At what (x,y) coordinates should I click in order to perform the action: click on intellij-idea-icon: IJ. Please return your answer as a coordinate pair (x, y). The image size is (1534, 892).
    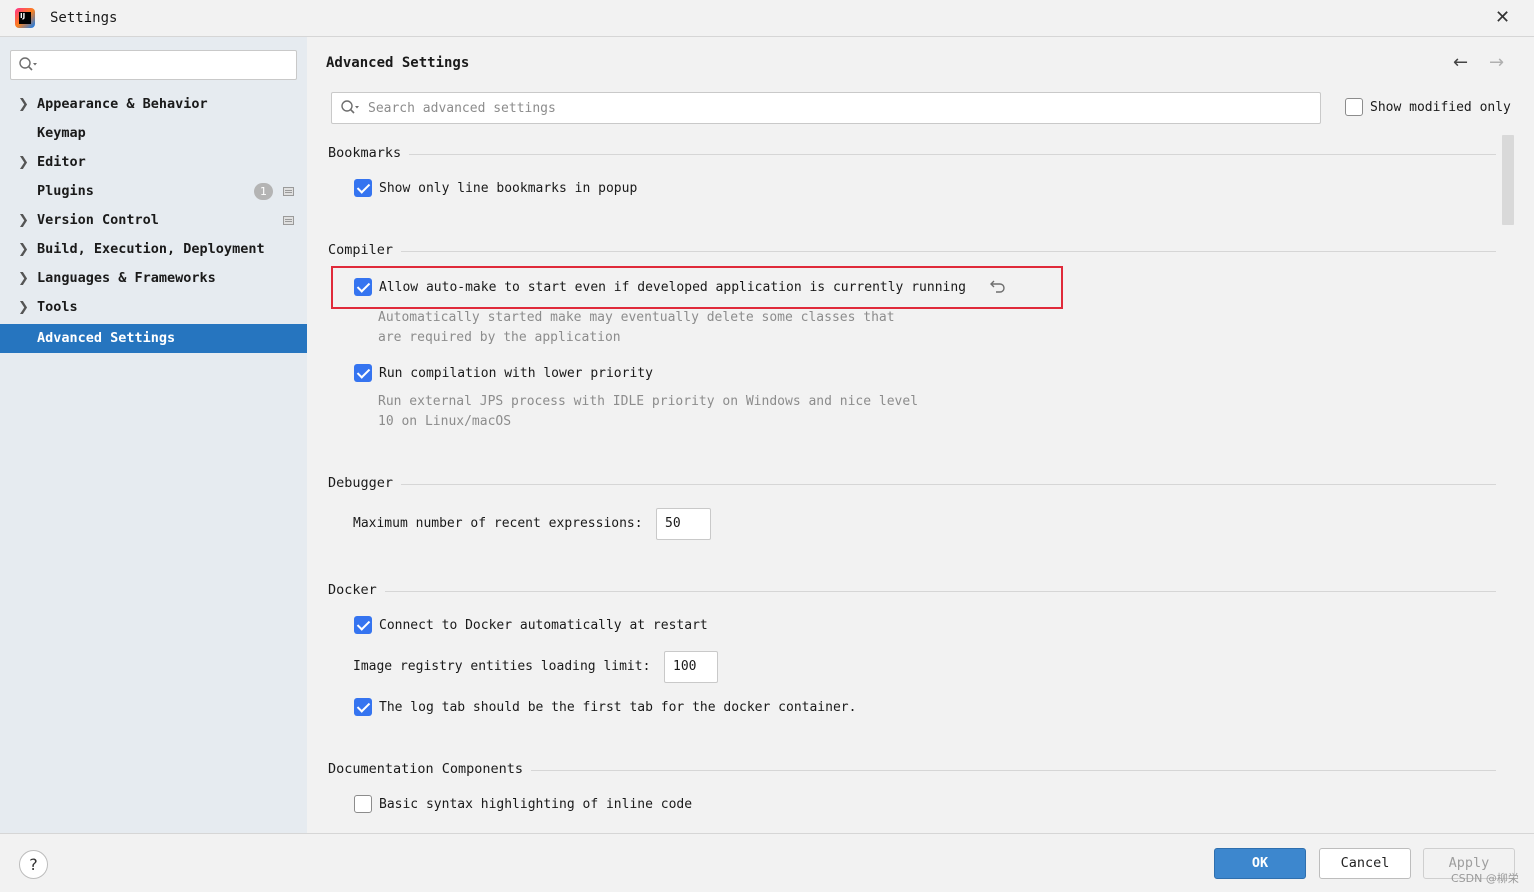
    Looking at the image, I should click on (25, 18).